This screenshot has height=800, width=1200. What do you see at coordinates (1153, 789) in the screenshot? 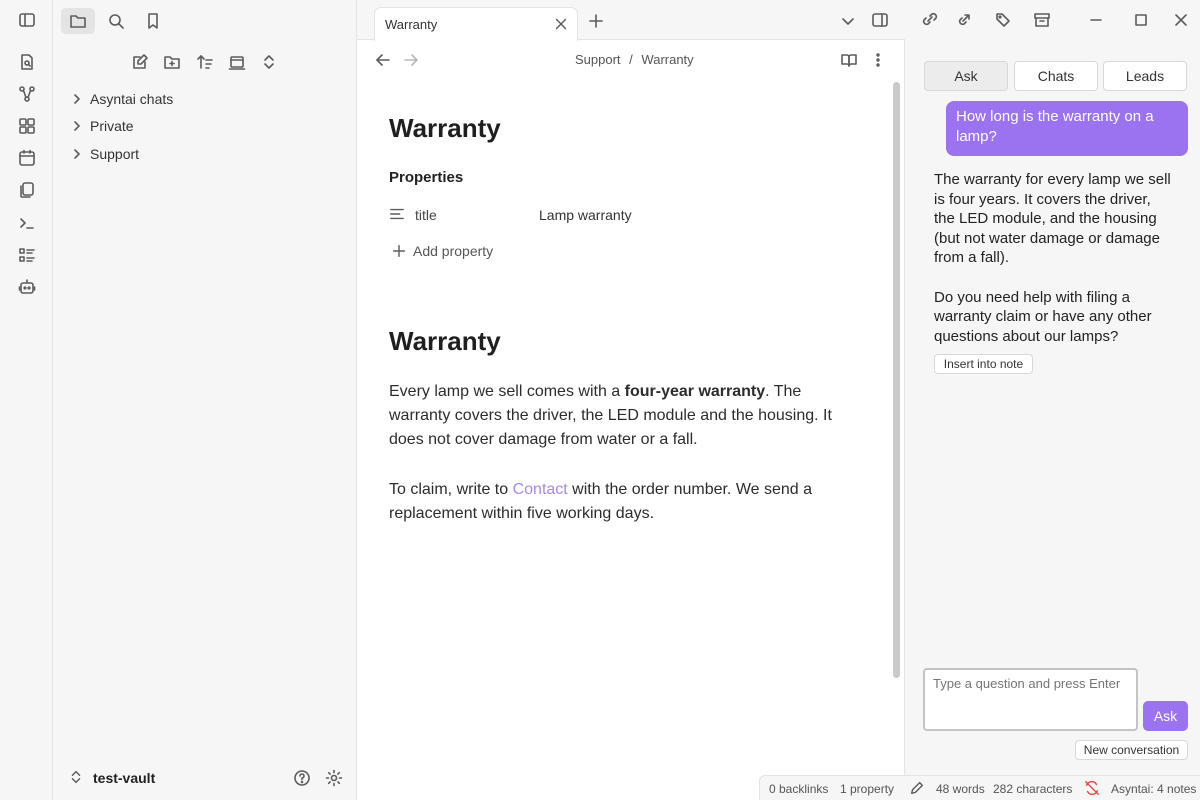
I see `asyntai-status: Asyntai: 4 notes` at bounding box center [1153, 789].